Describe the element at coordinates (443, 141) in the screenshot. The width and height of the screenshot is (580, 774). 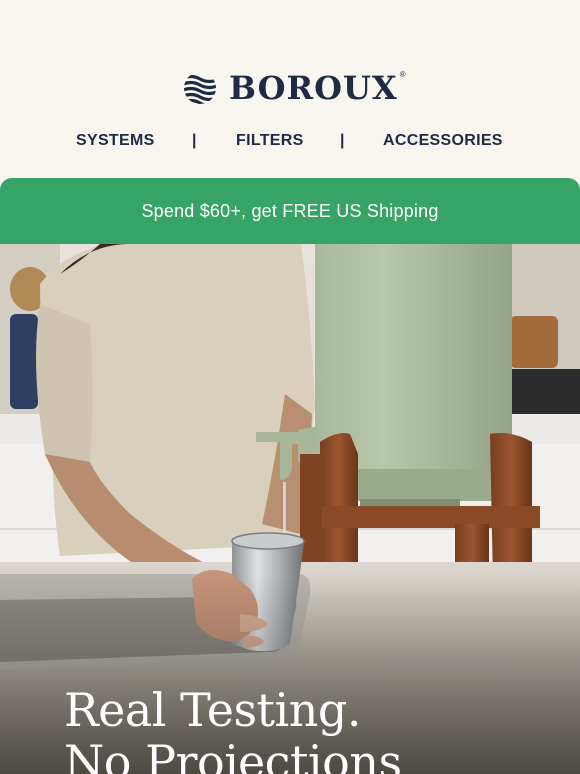
I see `nav-item-accessories: ACCESSORIES` at that location.